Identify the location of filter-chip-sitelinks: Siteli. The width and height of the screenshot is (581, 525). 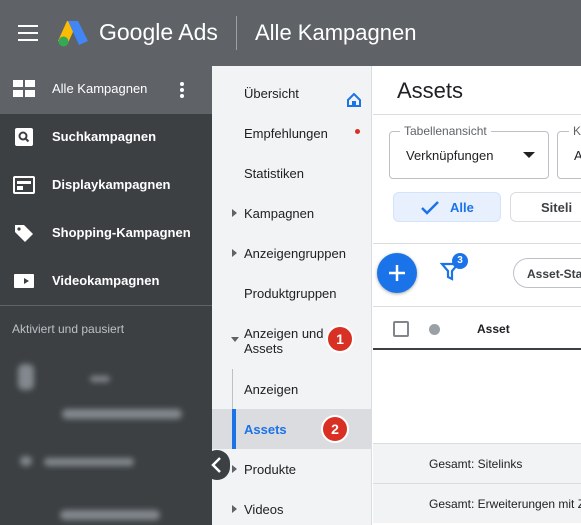
(545, 207).